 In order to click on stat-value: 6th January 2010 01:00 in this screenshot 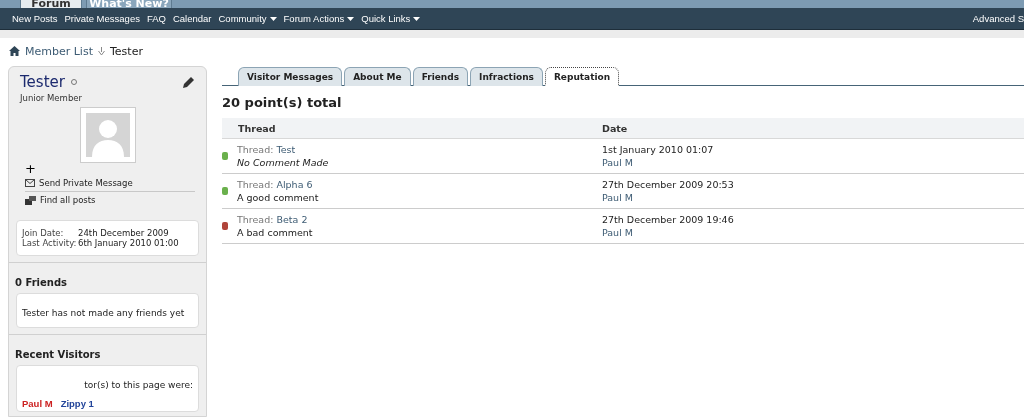, I will do `click(129, 243)`.